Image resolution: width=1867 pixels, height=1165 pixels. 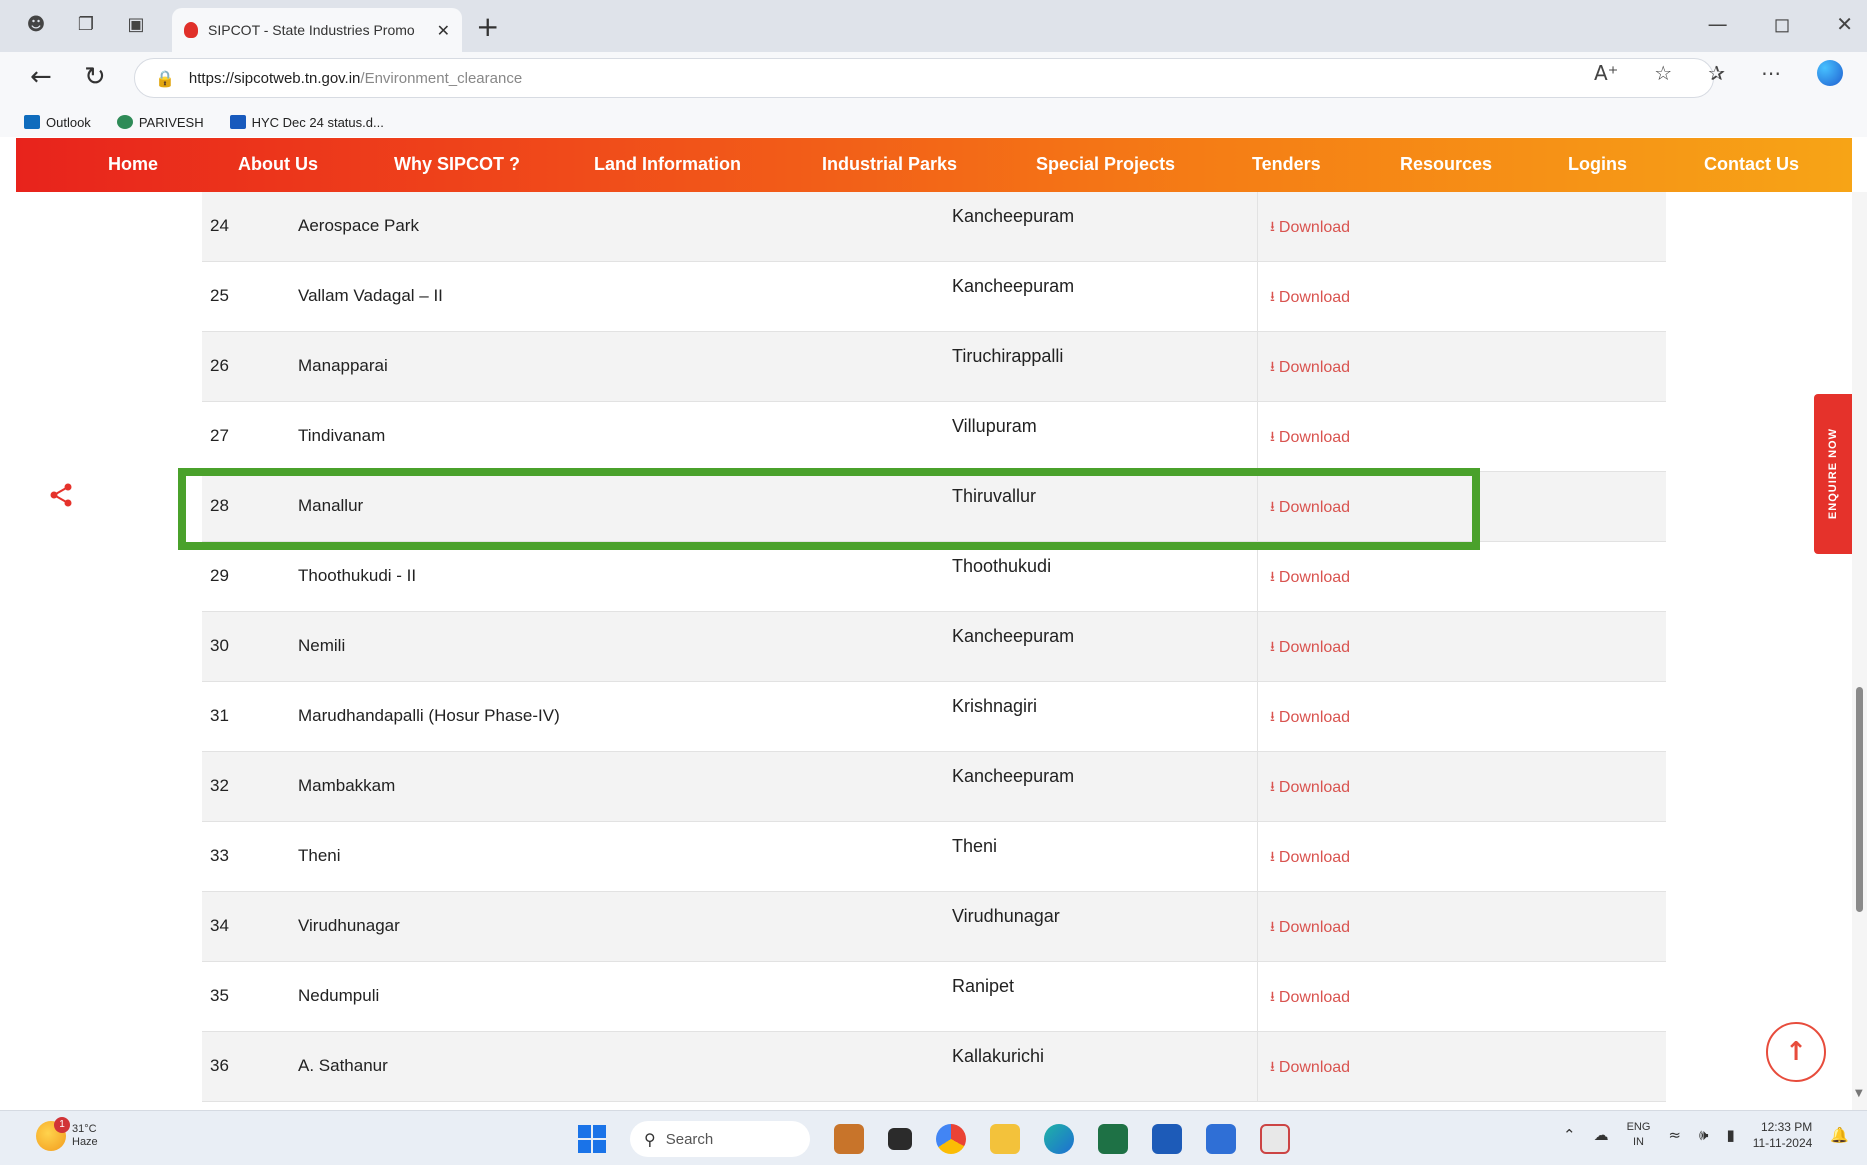 What do you see at coordinates (84, 1129) in the screenshot?
I see `weather-temp: 31°C` at bounding box center [84, 1129].